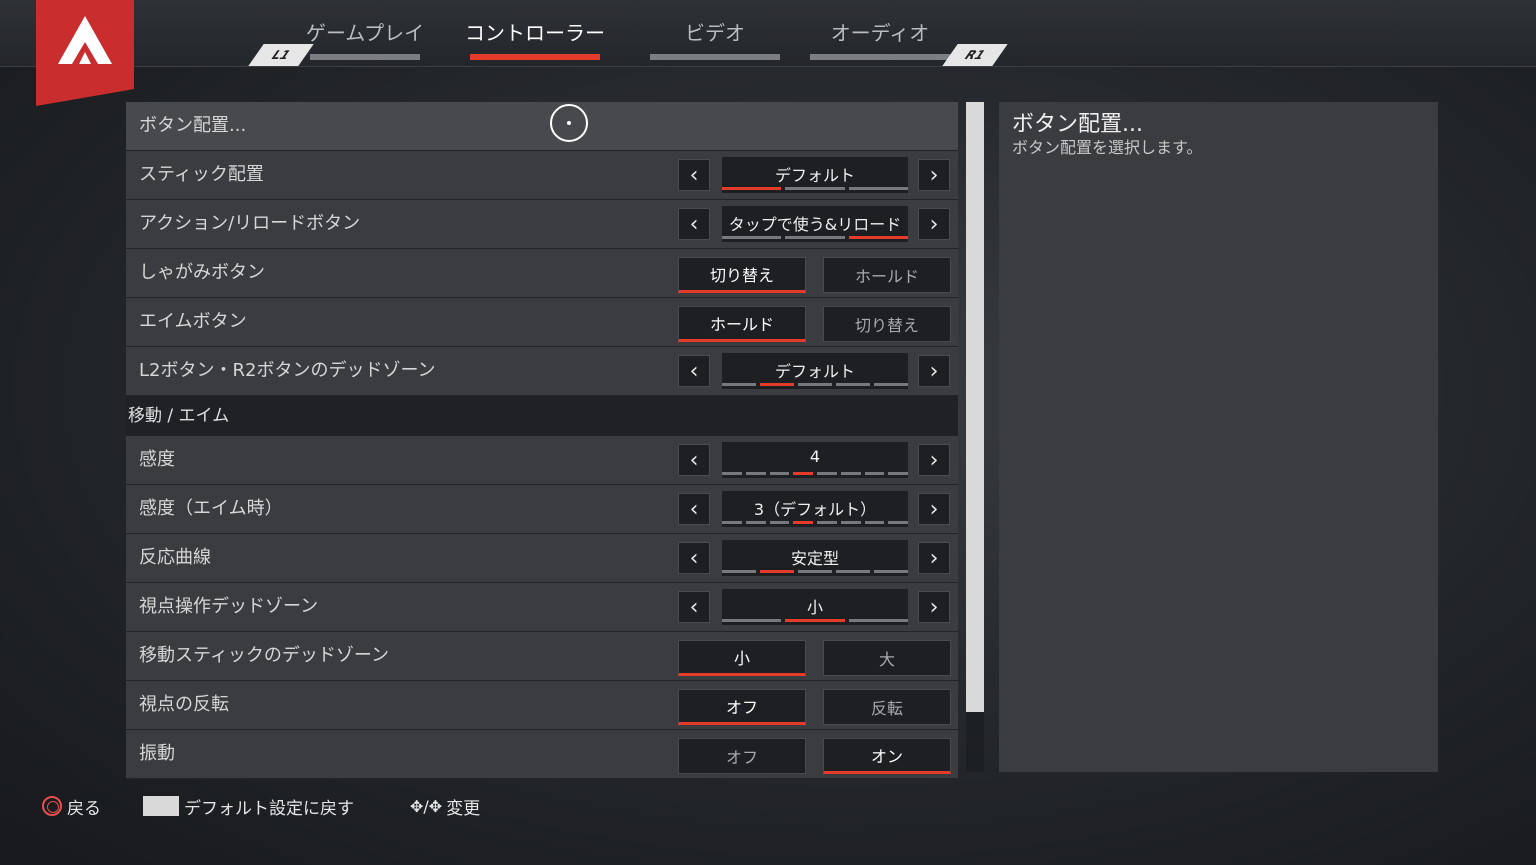 The width and height of the screenshot is (1536, 865). What do you see at coordinates (975, 407) in the screenshot?
I see `scrollbar-thumb` at bounding box center [975, 407].